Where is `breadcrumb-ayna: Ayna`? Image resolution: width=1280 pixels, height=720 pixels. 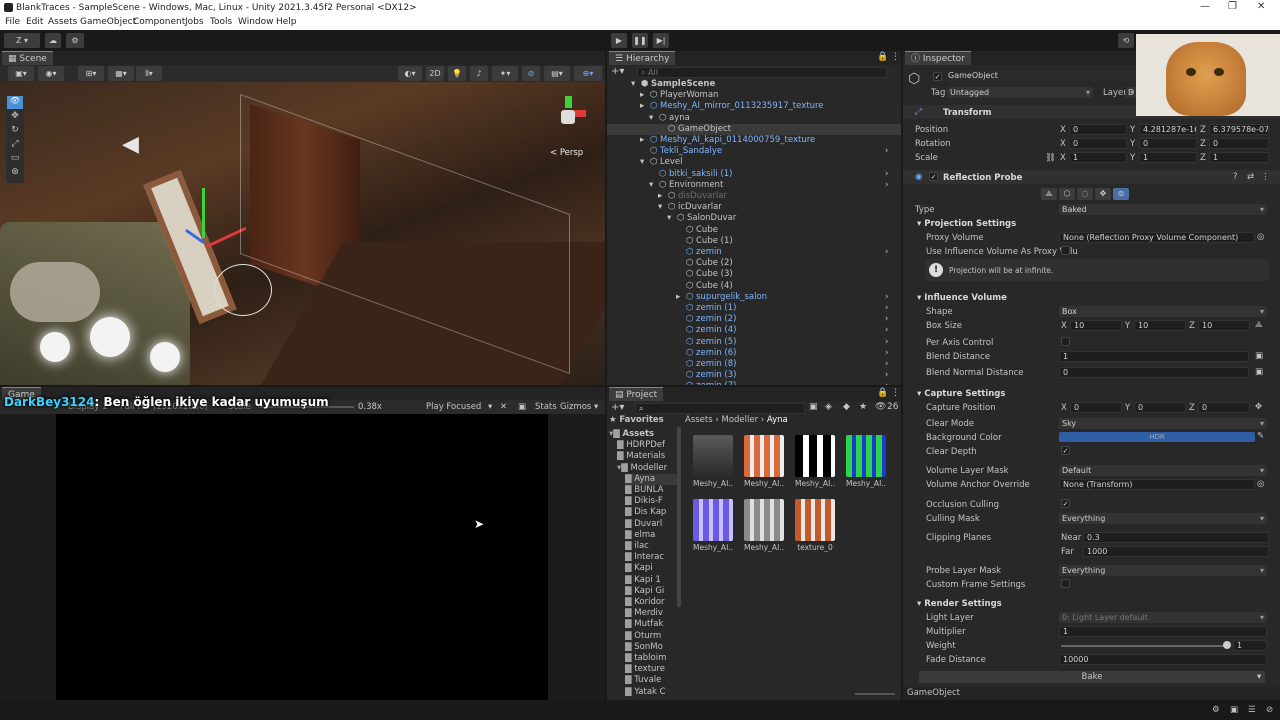
breadcrumb-ayna: Ayna is located at coordinates (777, 420).